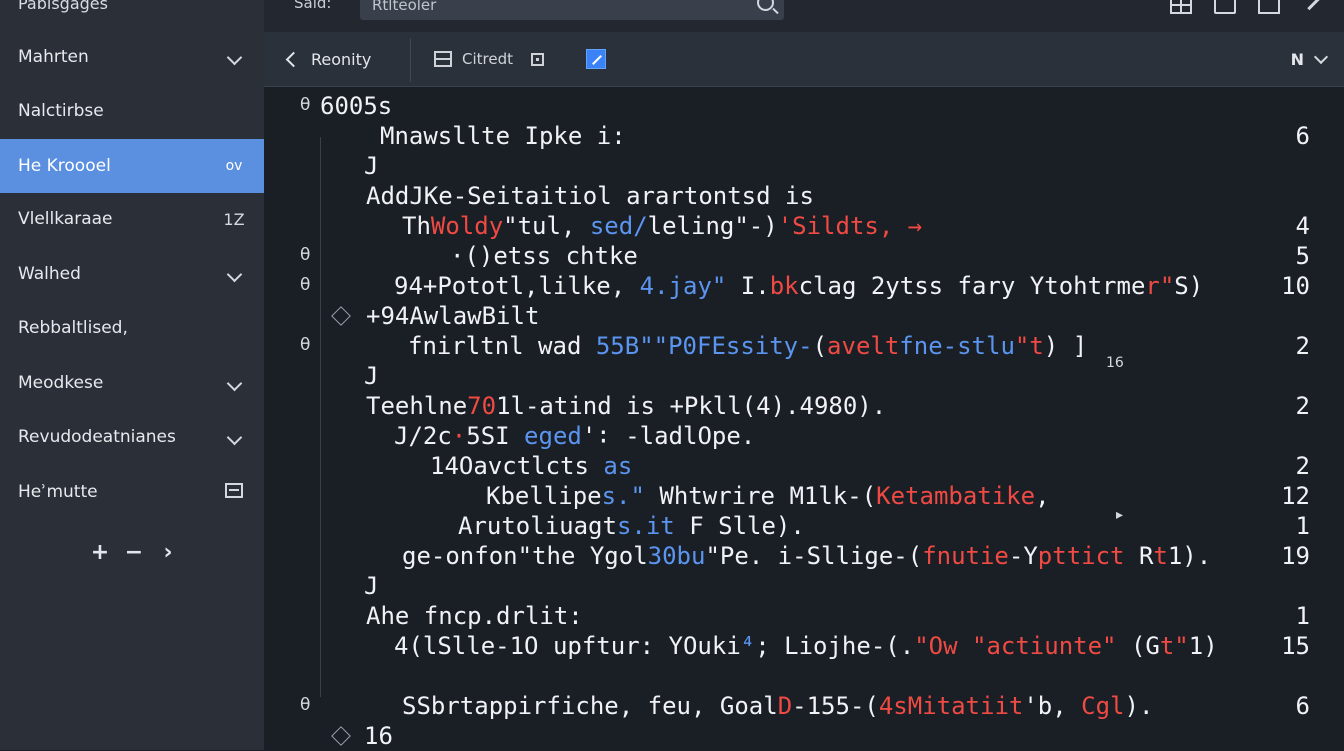 Image resolution: width=1344 pixels, height=751 pixels. Describe the element at coordinates (1247, 7) in the screenshot. I see `toolbar-icons` at that location.